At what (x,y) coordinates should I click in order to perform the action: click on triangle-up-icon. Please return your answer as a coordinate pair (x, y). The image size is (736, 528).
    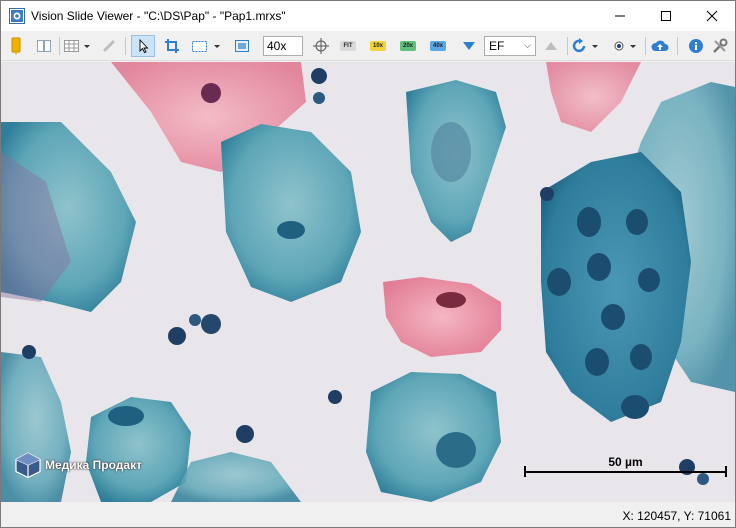
    Looking at the image, I should click on (551, 46).